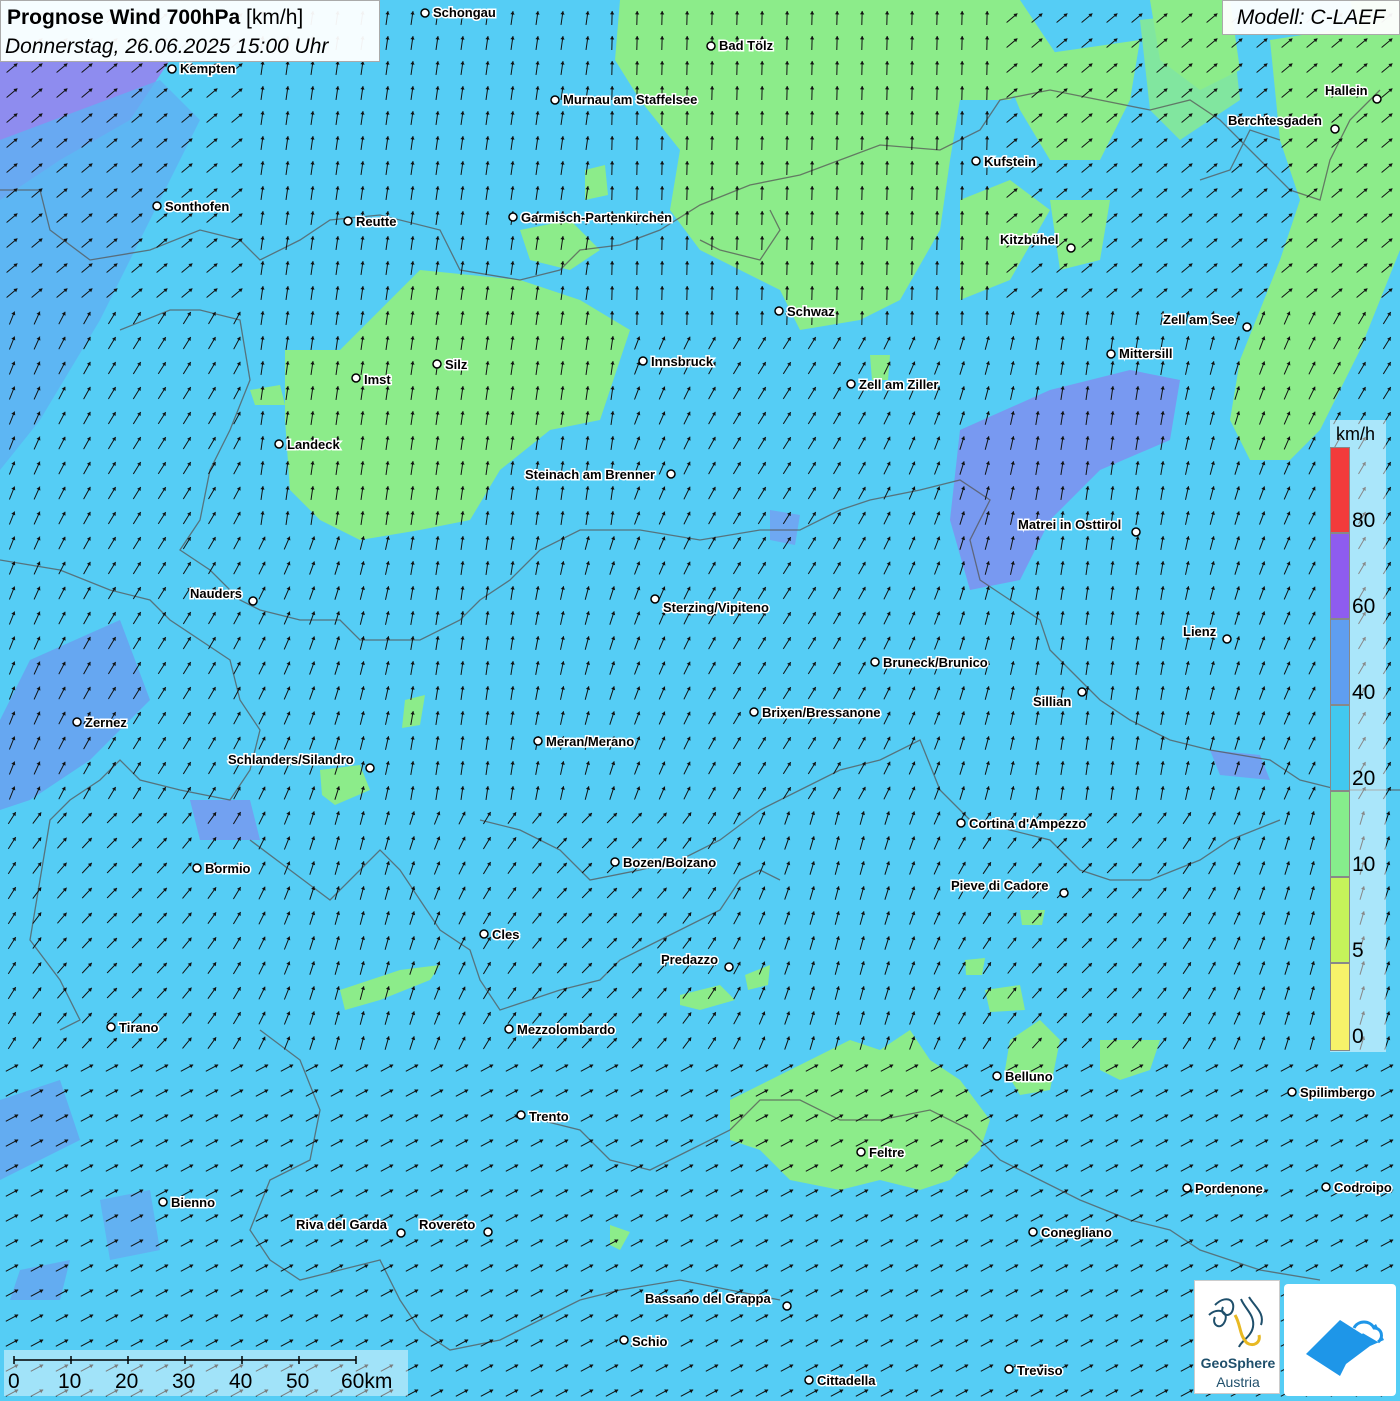 Image resolution: width=1400 pixels, height=1401 pixels. What do you see at coordinates (228, 868) in the screenshot?
I see `svg-text: Bormio` at bounding box center [228, 868].